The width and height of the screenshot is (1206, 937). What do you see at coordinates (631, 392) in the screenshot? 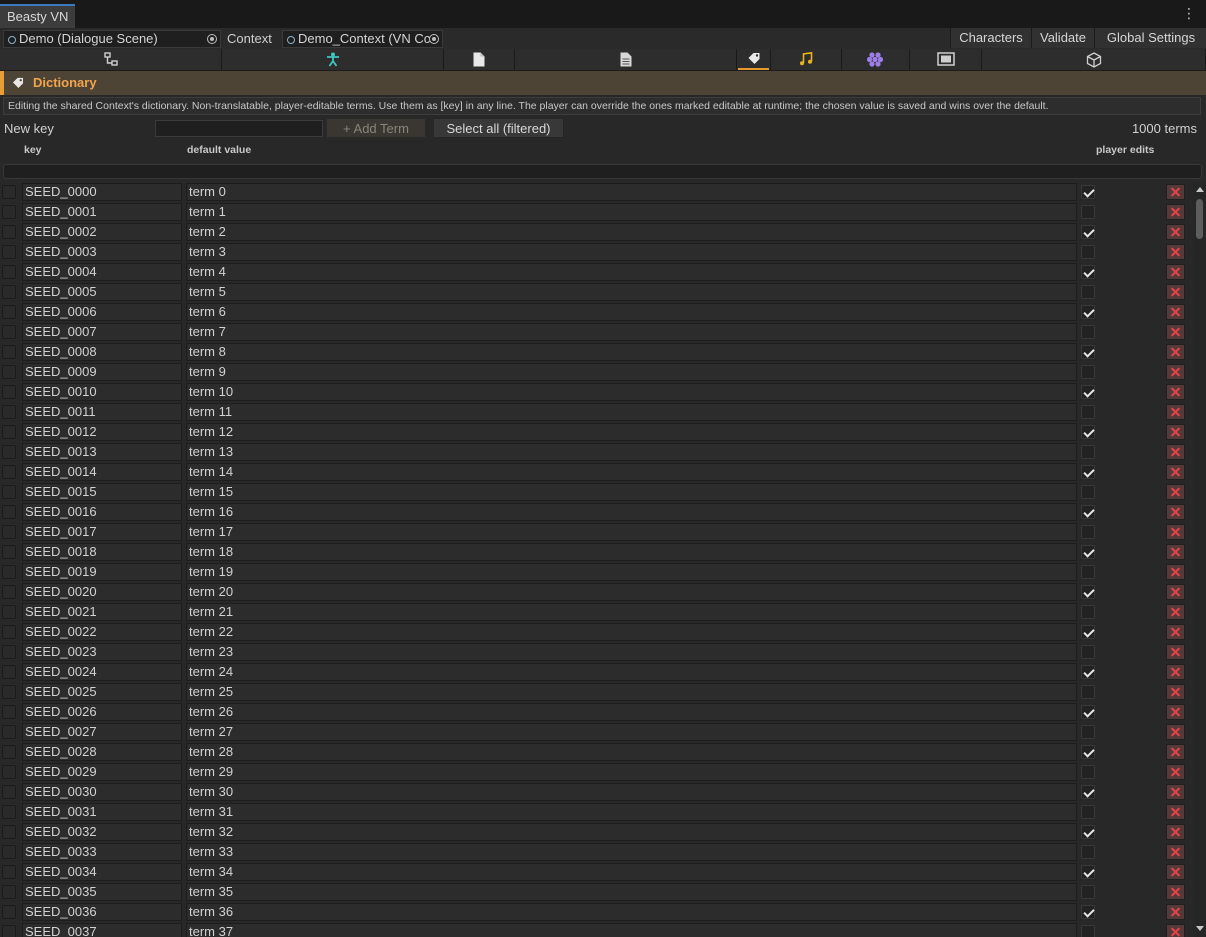
I see `value-field: term 10` at bounding box center [631, 392].